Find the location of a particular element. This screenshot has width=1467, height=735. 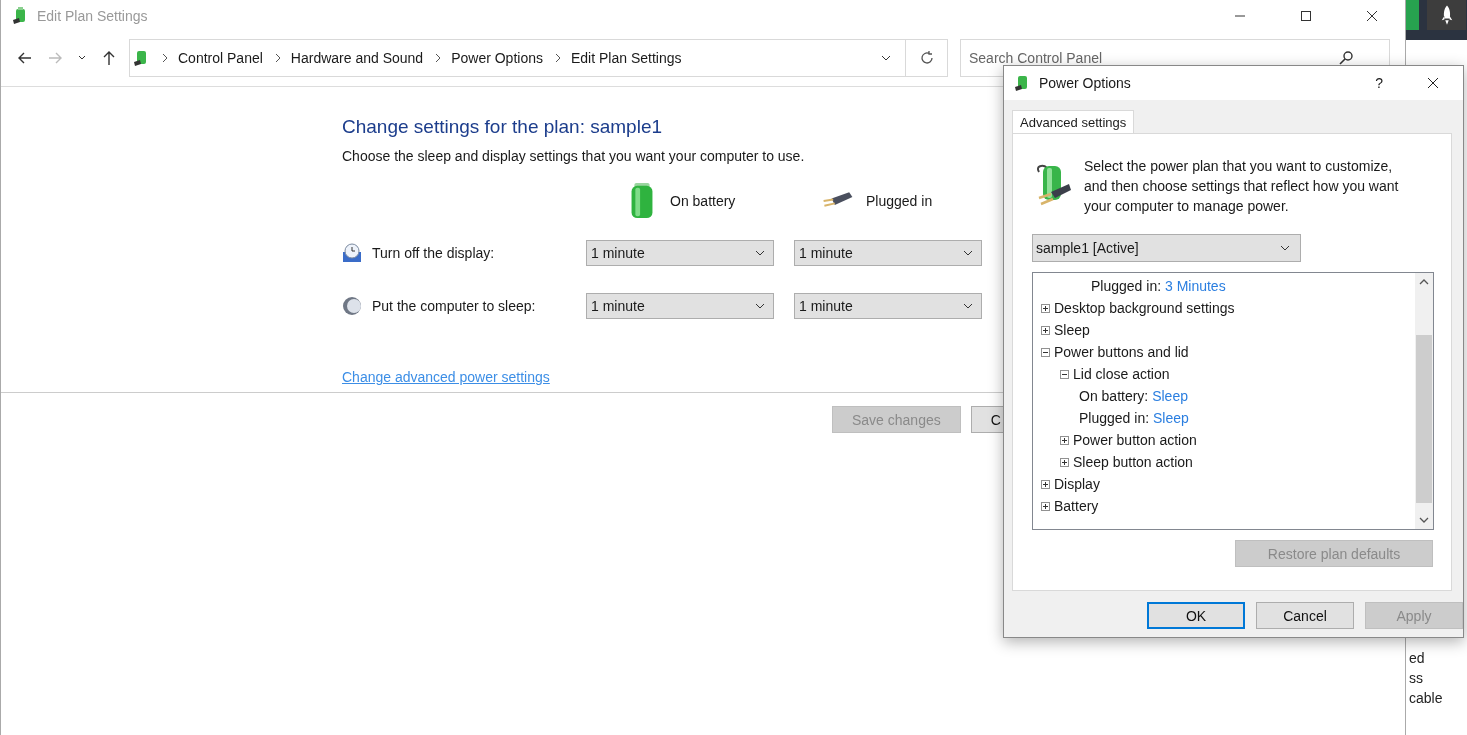

moon-icon is located at coordinates (352, 306).